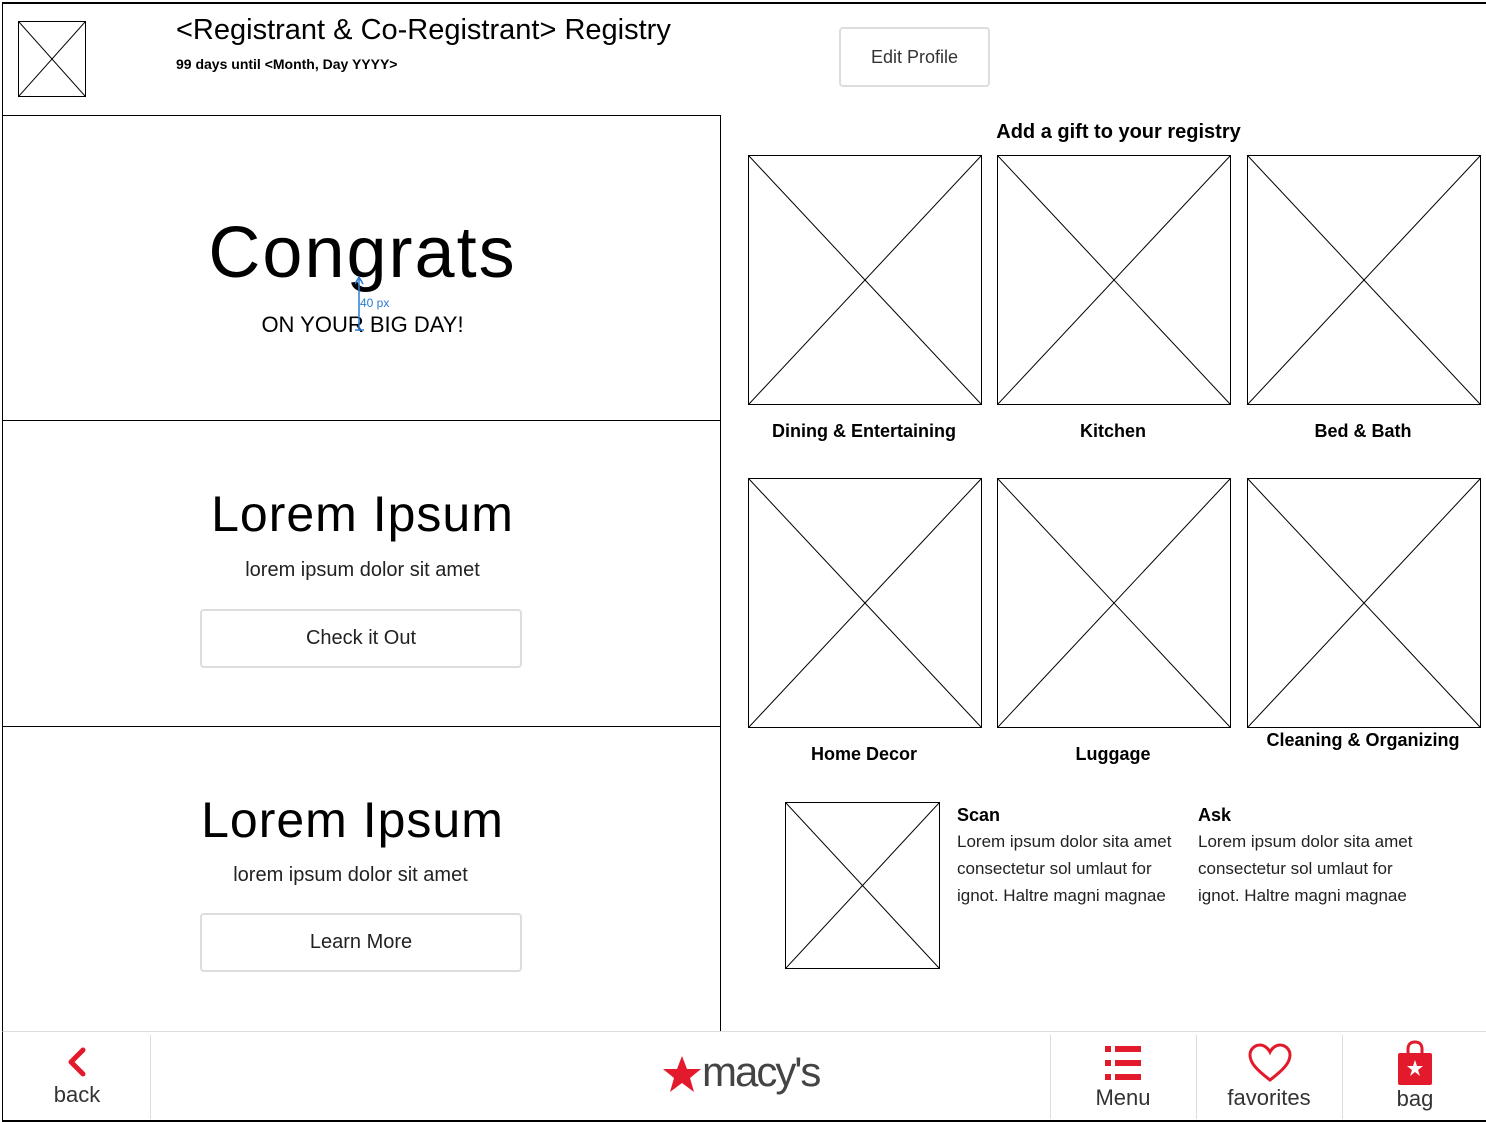 The width and height of the screenshot is (1486, 1122). What do you see at coordinates (761, 1071) in the screenshot?
I see `brand-wordmark: macy's` at bounding box center [761, 1071].